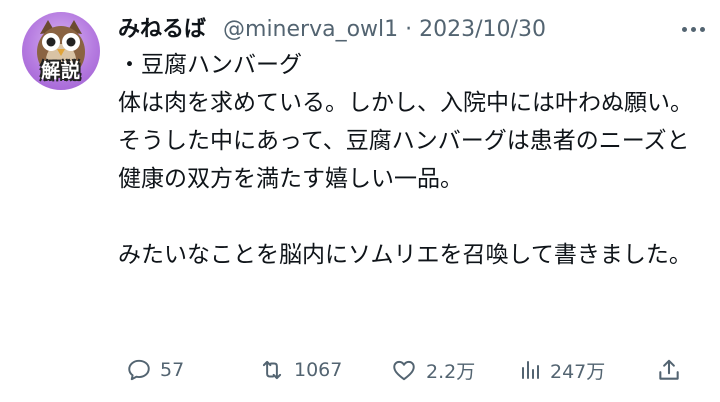 This screenshot has height=402, width=720. Describe the element at coordinates (408, 217) in the screenshot. I see `tweet-line` at that location.